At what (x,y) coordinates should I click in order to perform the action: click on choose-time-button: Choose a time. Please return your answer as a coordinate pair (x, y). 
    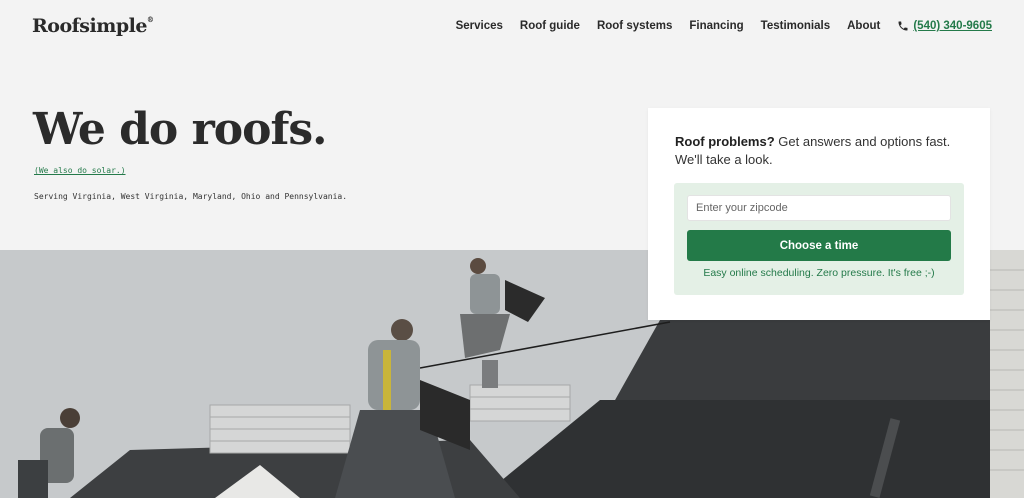
    Looking at the image, I should click on (819, 245).